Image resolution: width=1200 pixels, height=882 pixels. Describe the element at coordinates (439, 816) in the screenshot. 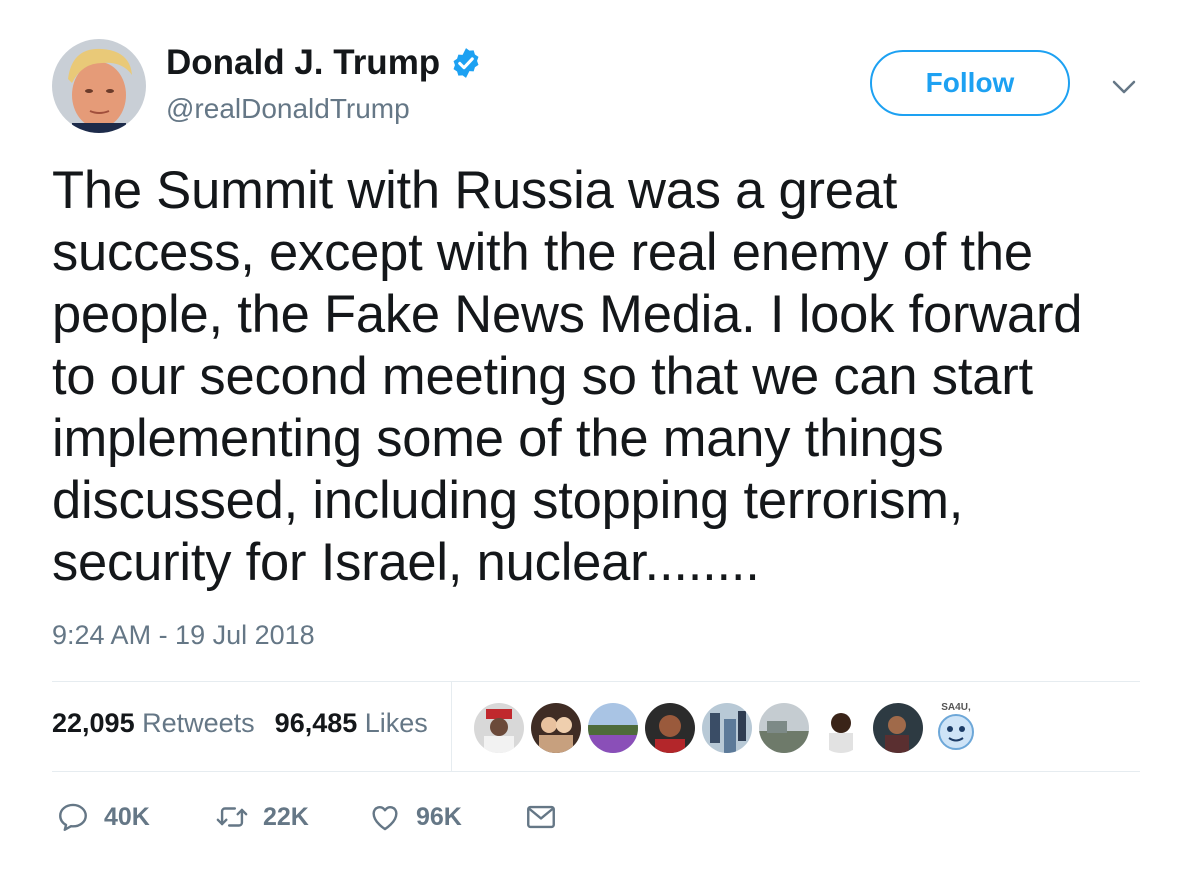

I see `like-count: 96K` at that location.